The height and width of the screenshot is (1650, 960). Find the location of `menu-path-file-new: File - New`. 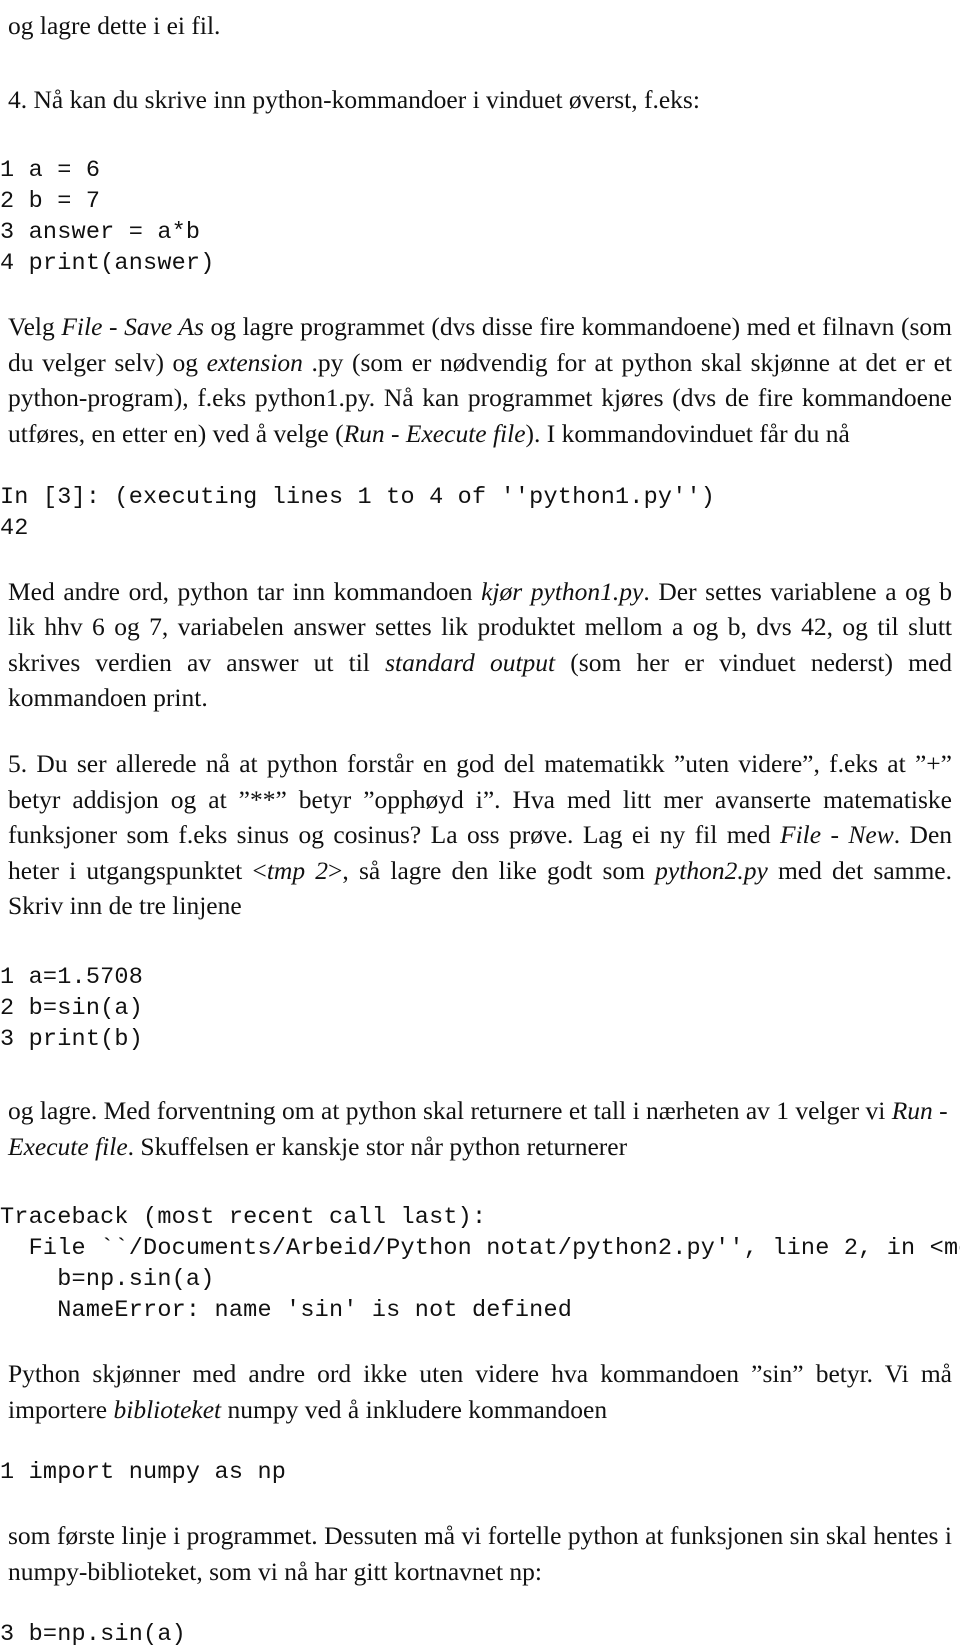

menu-path-file-new: File - New is located at coordinates (837, 835).